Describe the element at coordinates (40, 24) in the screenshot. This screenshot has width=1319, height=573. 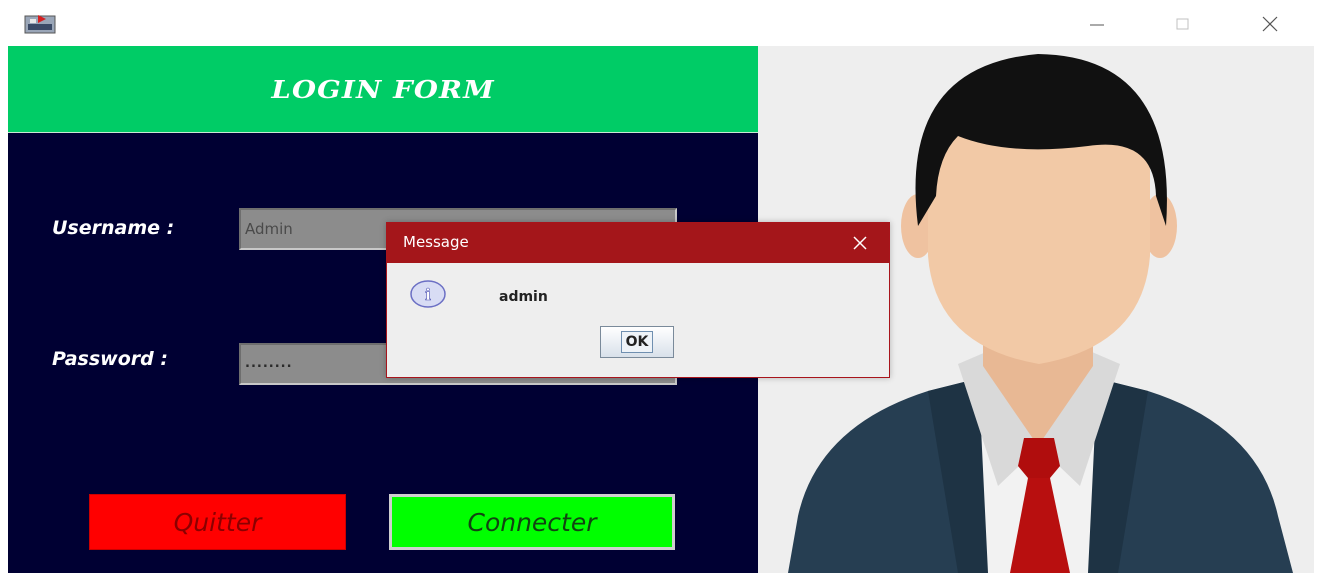
I see `java-app-icon` at that location.